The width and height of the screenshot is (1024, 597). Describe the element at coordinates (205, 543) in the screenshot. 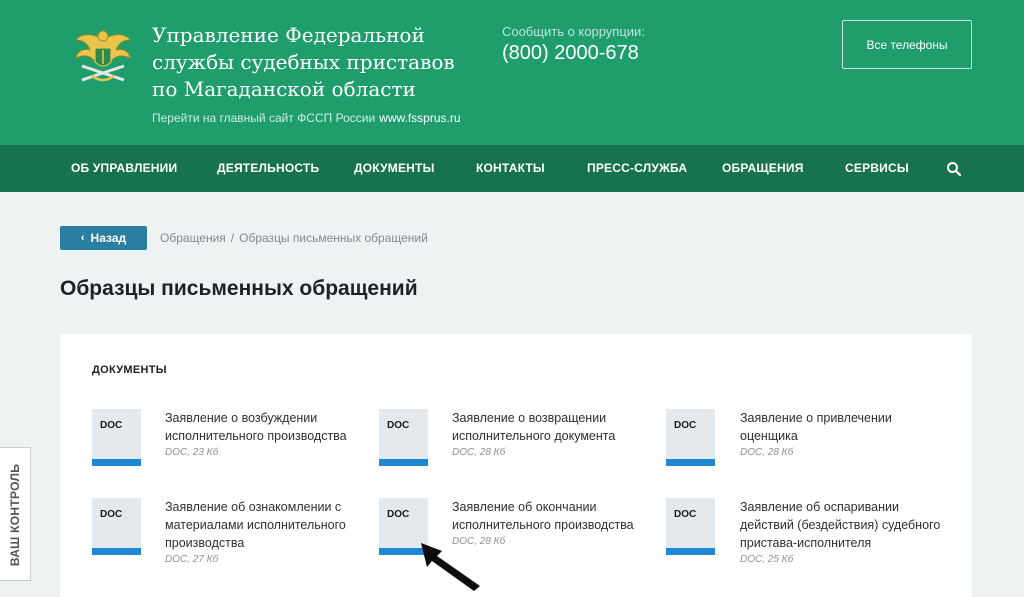

I see `doc-name-line: производства` at that location.